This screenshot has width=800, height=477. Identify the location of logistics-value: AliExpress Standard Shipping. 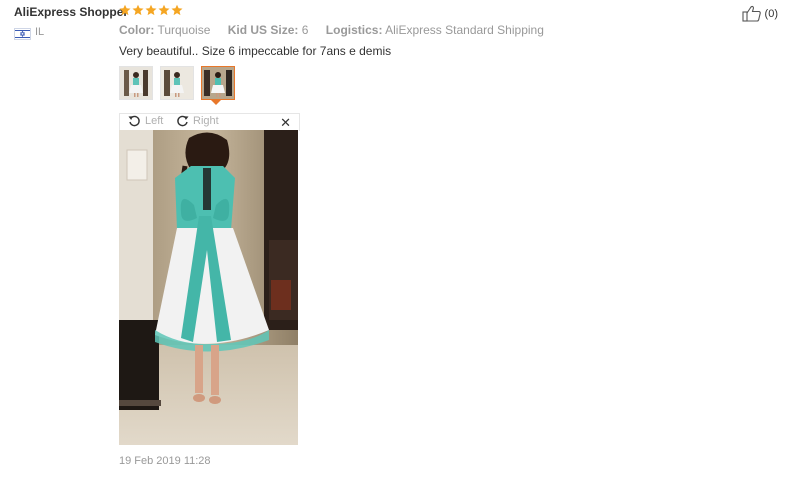
(464, 30).